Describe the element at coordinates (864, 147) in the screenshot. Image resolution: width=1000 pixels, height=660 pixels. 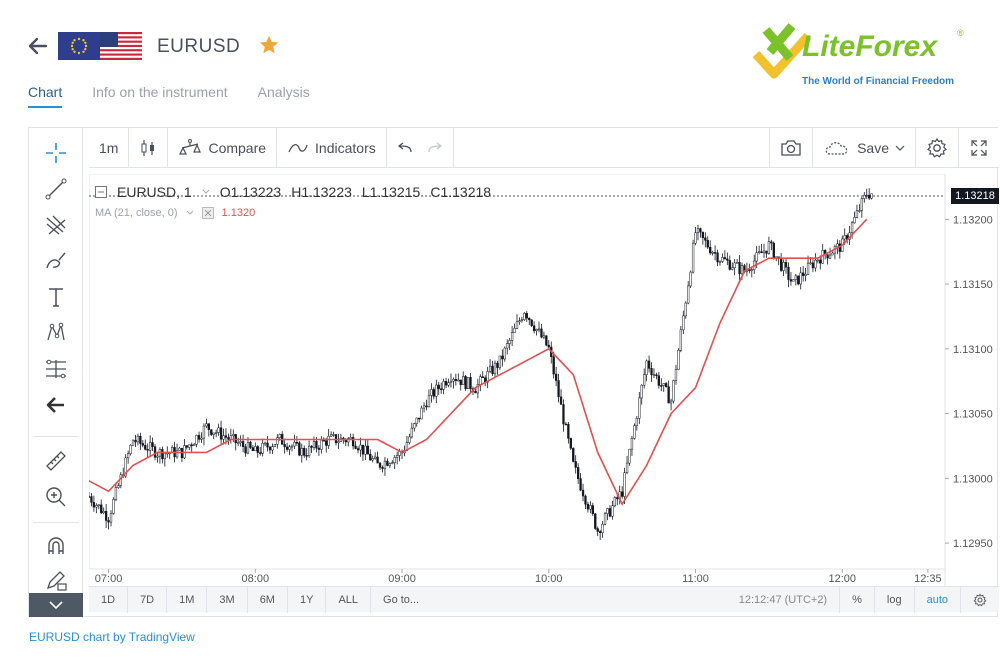
I see `save-button: Save` at that location.